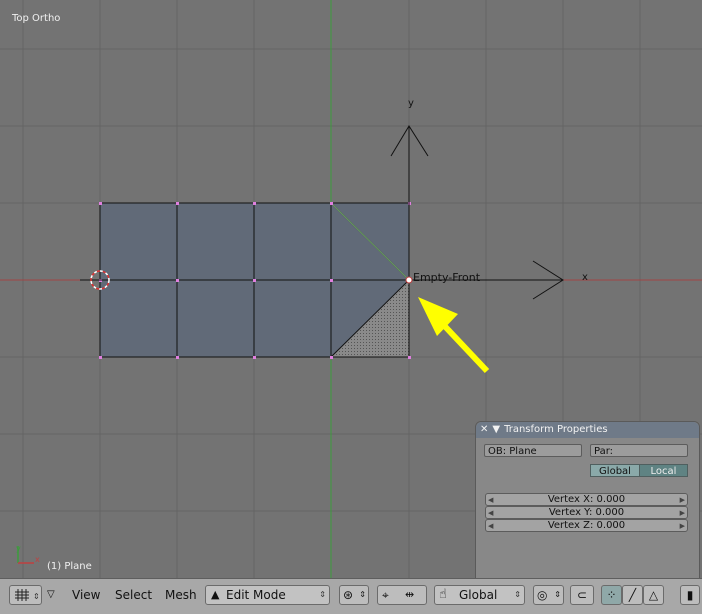  I want to click on mode-value: Edit Mode, so click(256, 595).